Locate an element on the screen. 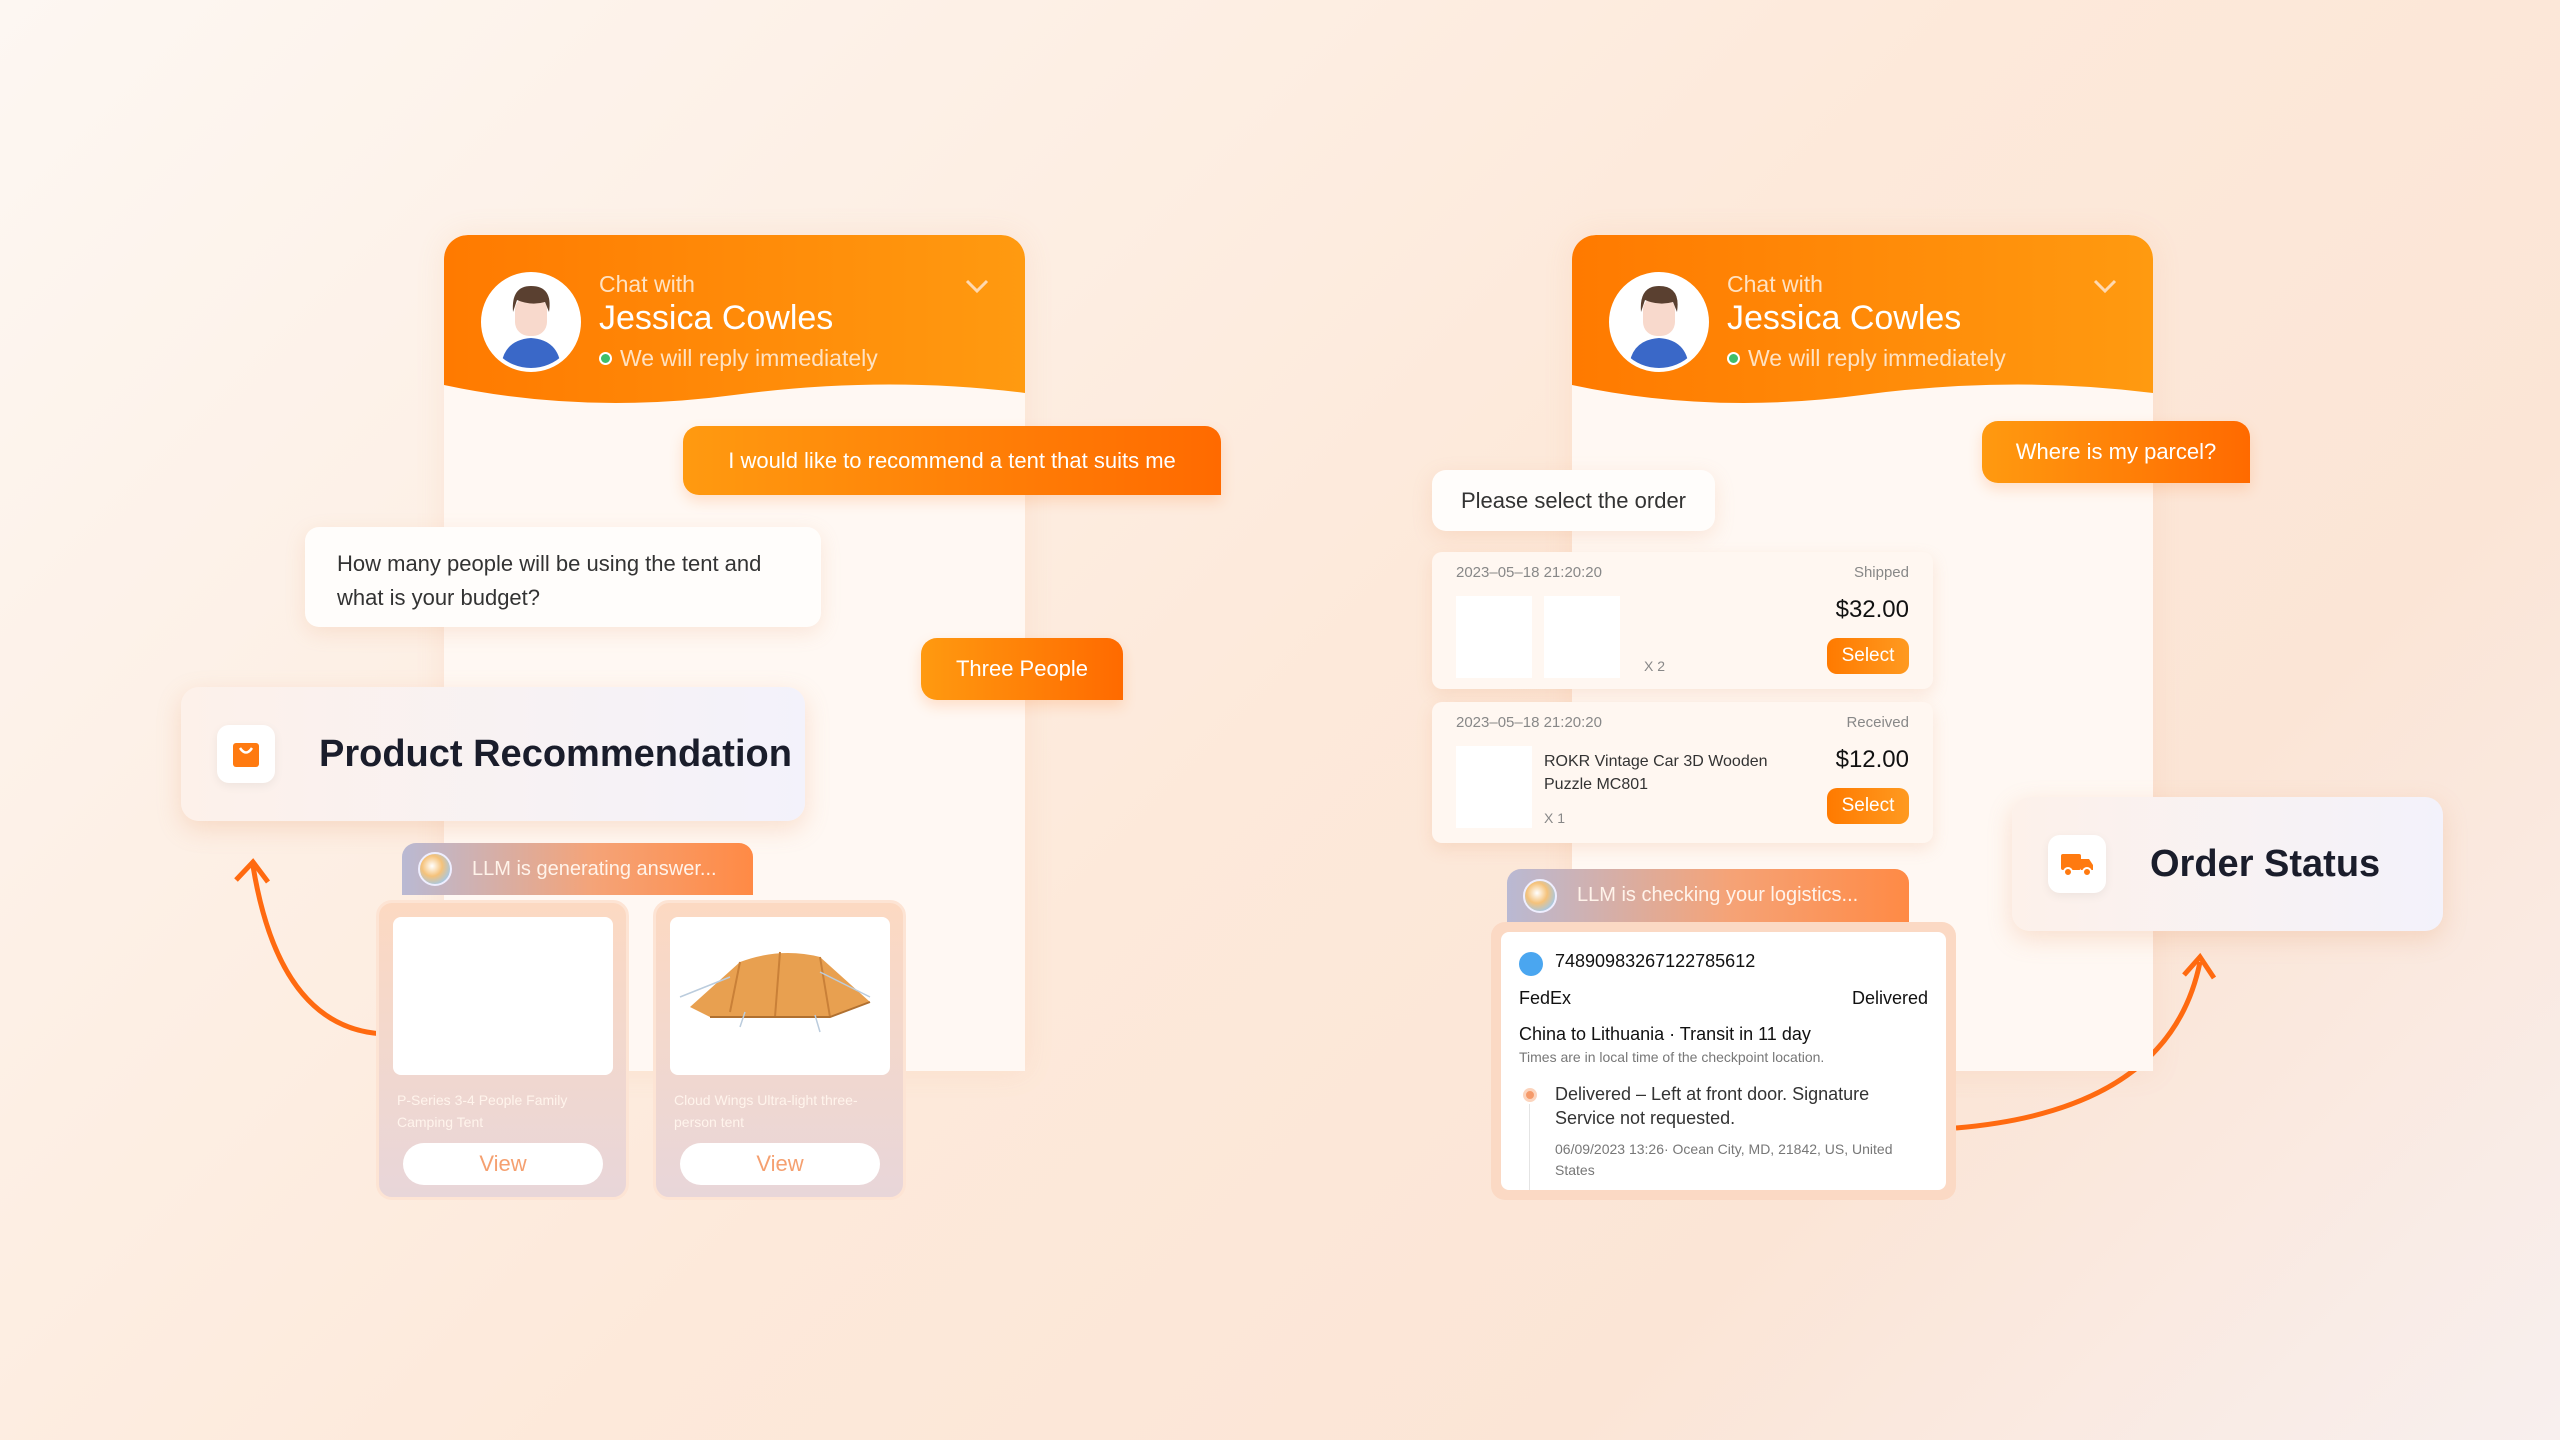  agent-message: Please select the order is located at coordinates (1573, 500).